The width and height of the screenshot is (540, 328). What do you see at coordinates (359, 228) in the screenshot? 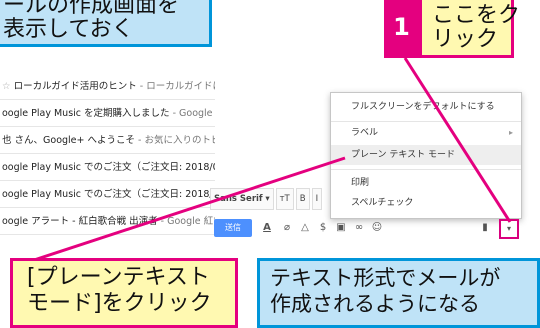
I see `link-icon: ∞` at bounding box center [359, 228].